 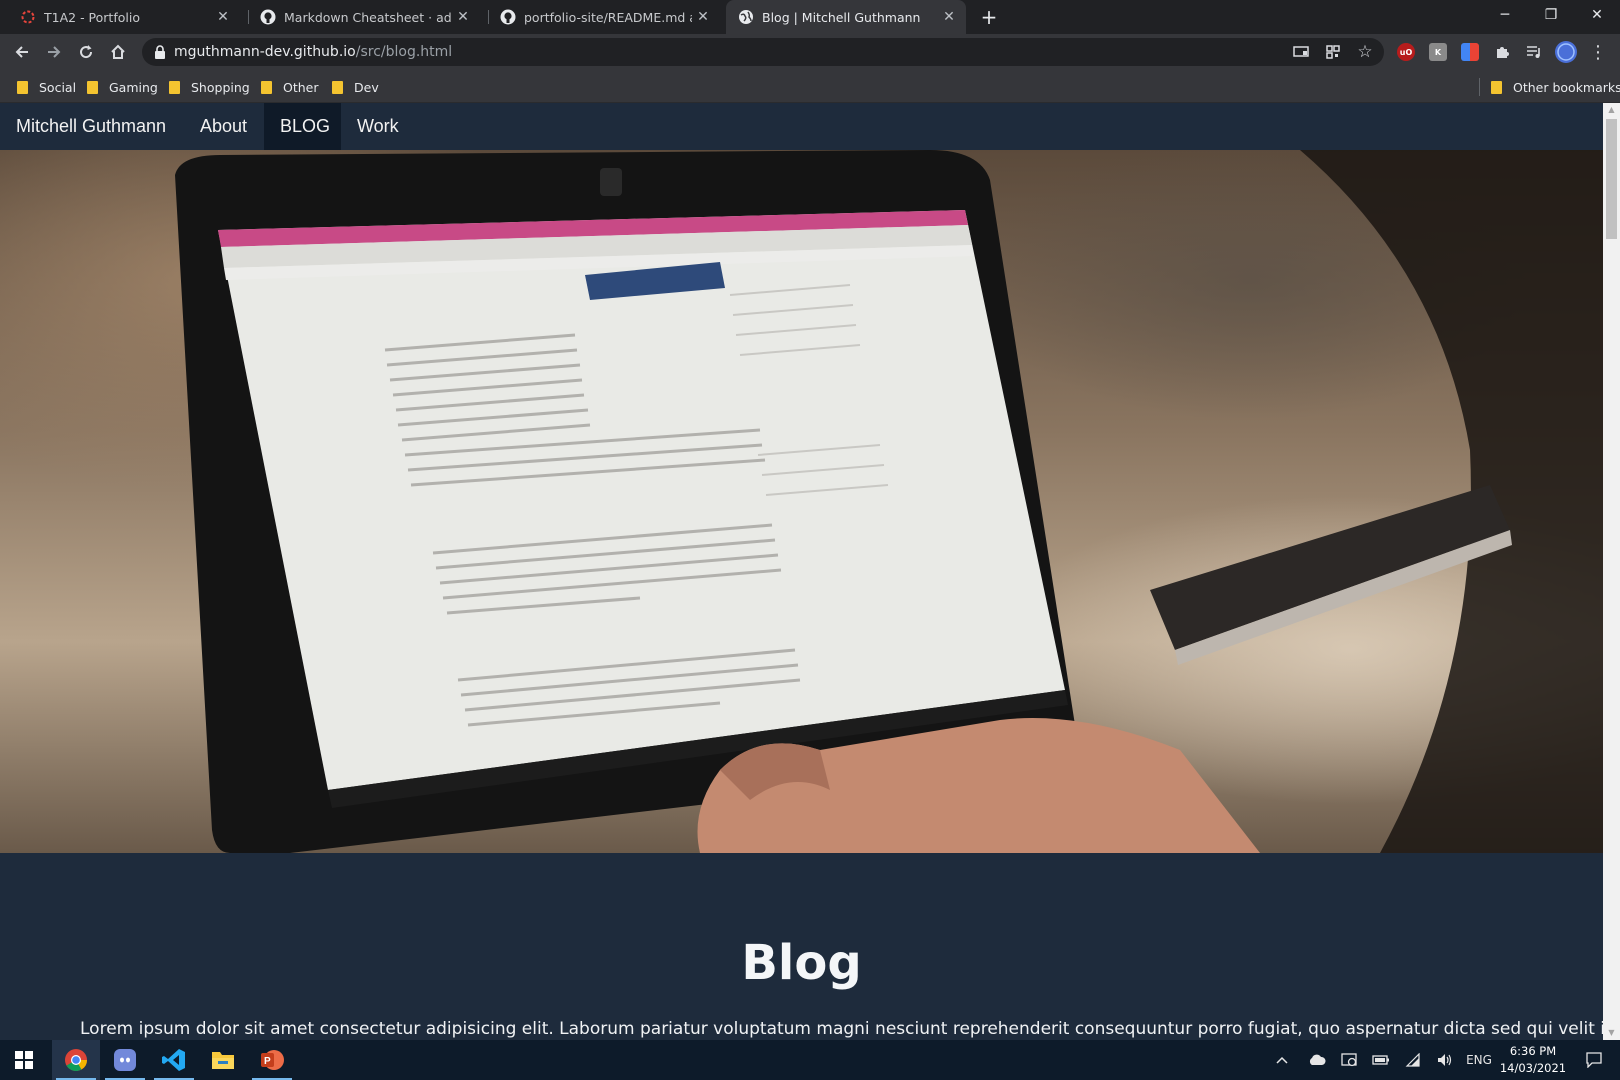 What do you see at coordinates (267, 1061) in the screenshot?
I see `svg-text: P` at bounding box center [267, 1061].